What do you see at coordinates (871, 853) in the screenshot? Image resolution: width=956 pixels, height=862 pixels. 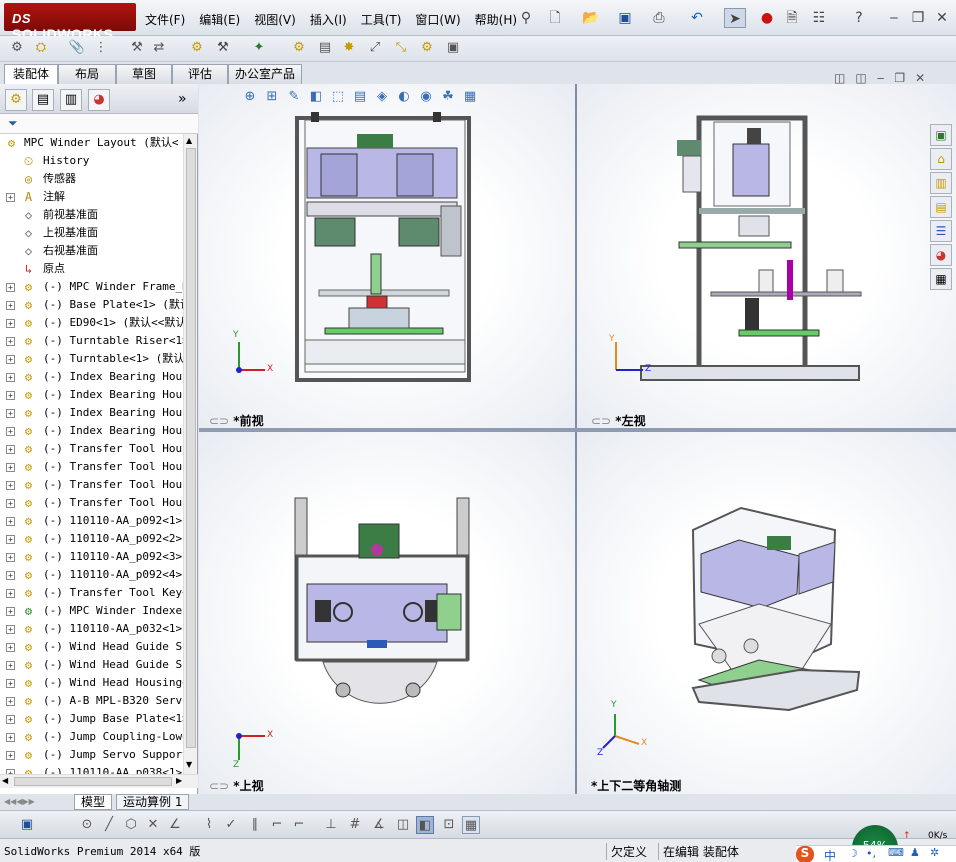 I see `punctuation-icon: •,` at bounding box center [871, 853].